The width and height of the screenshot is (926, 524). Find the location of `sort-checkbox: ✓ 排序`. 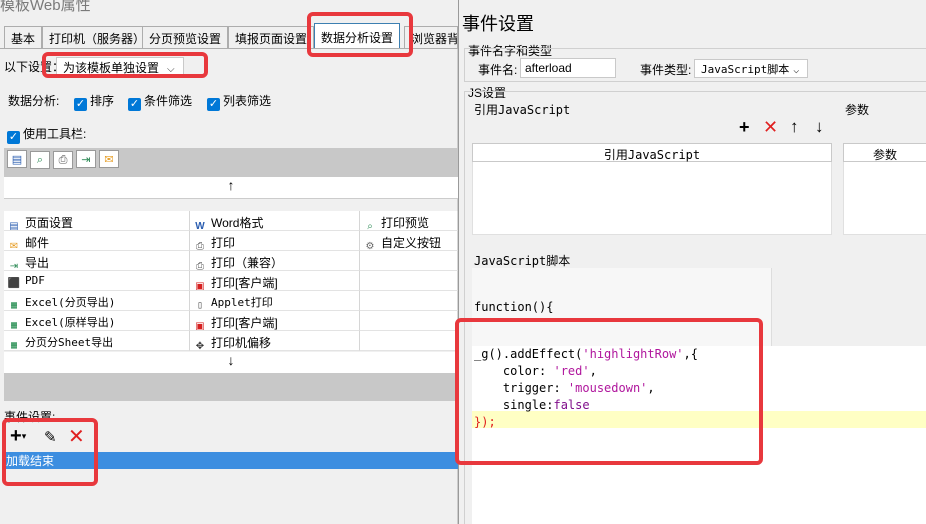

sort-checkbox: ✓ 排序 is located at coordinates (94, 101).